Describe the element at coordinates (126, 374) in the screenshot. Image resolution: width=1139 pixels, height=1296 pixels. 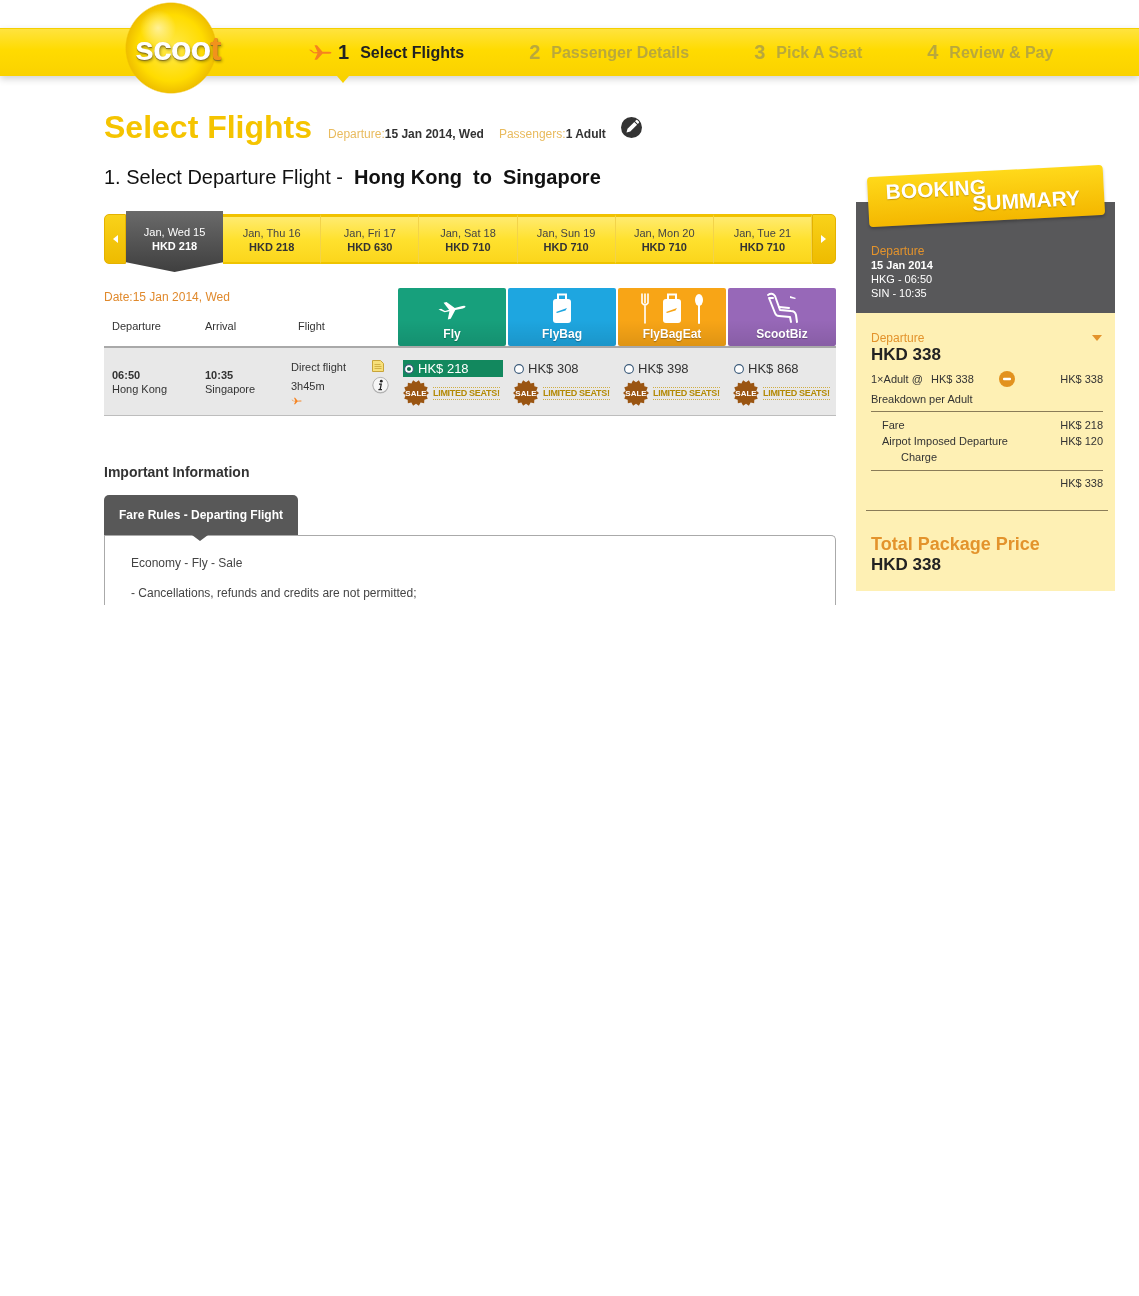
I see `departure-time: 06:50` at that location.